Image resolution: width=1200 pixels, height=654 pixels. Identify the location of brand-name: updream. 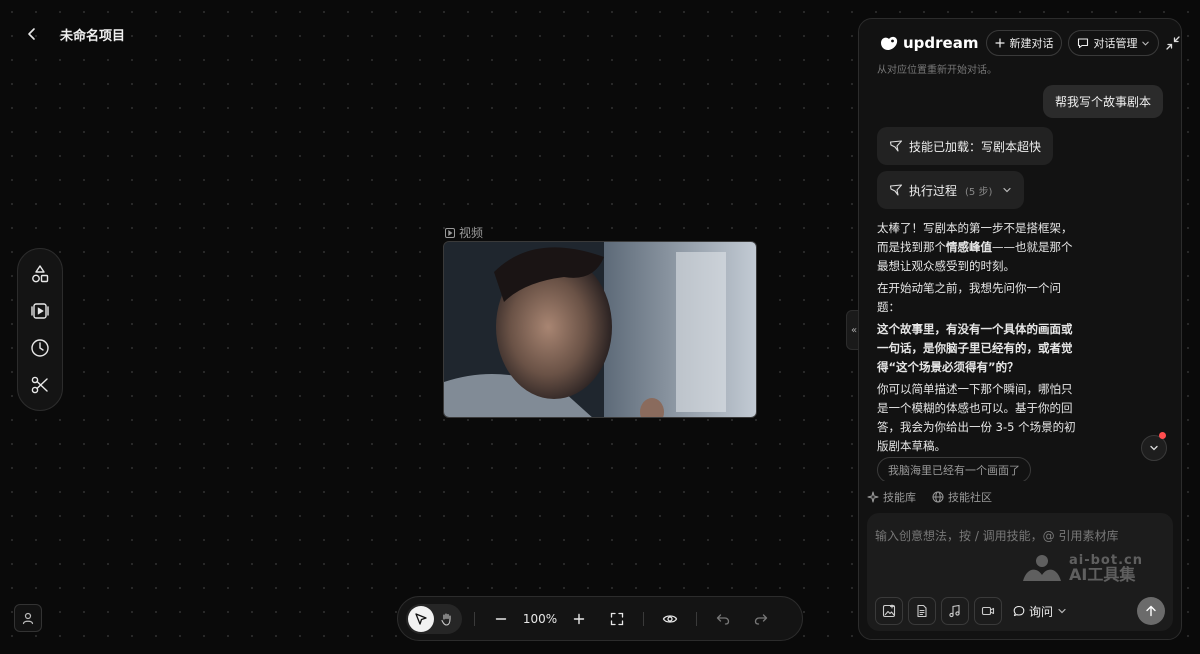
(941, 43).